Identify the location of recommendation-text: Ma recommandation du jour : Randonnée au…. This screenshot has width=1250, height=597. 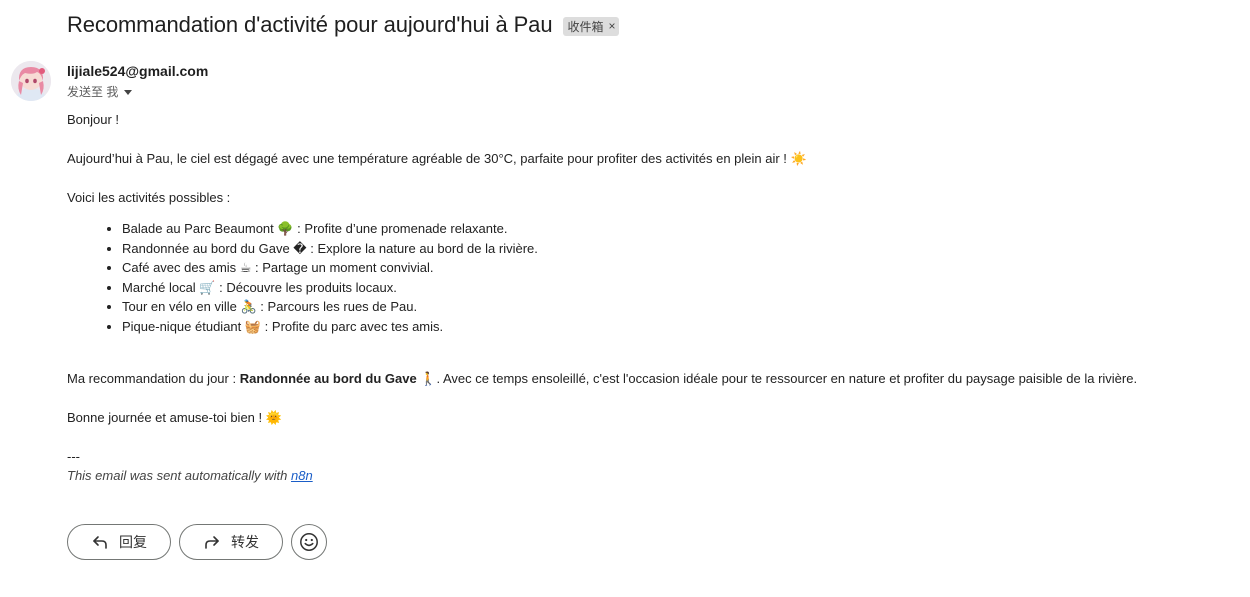
(602, 379).